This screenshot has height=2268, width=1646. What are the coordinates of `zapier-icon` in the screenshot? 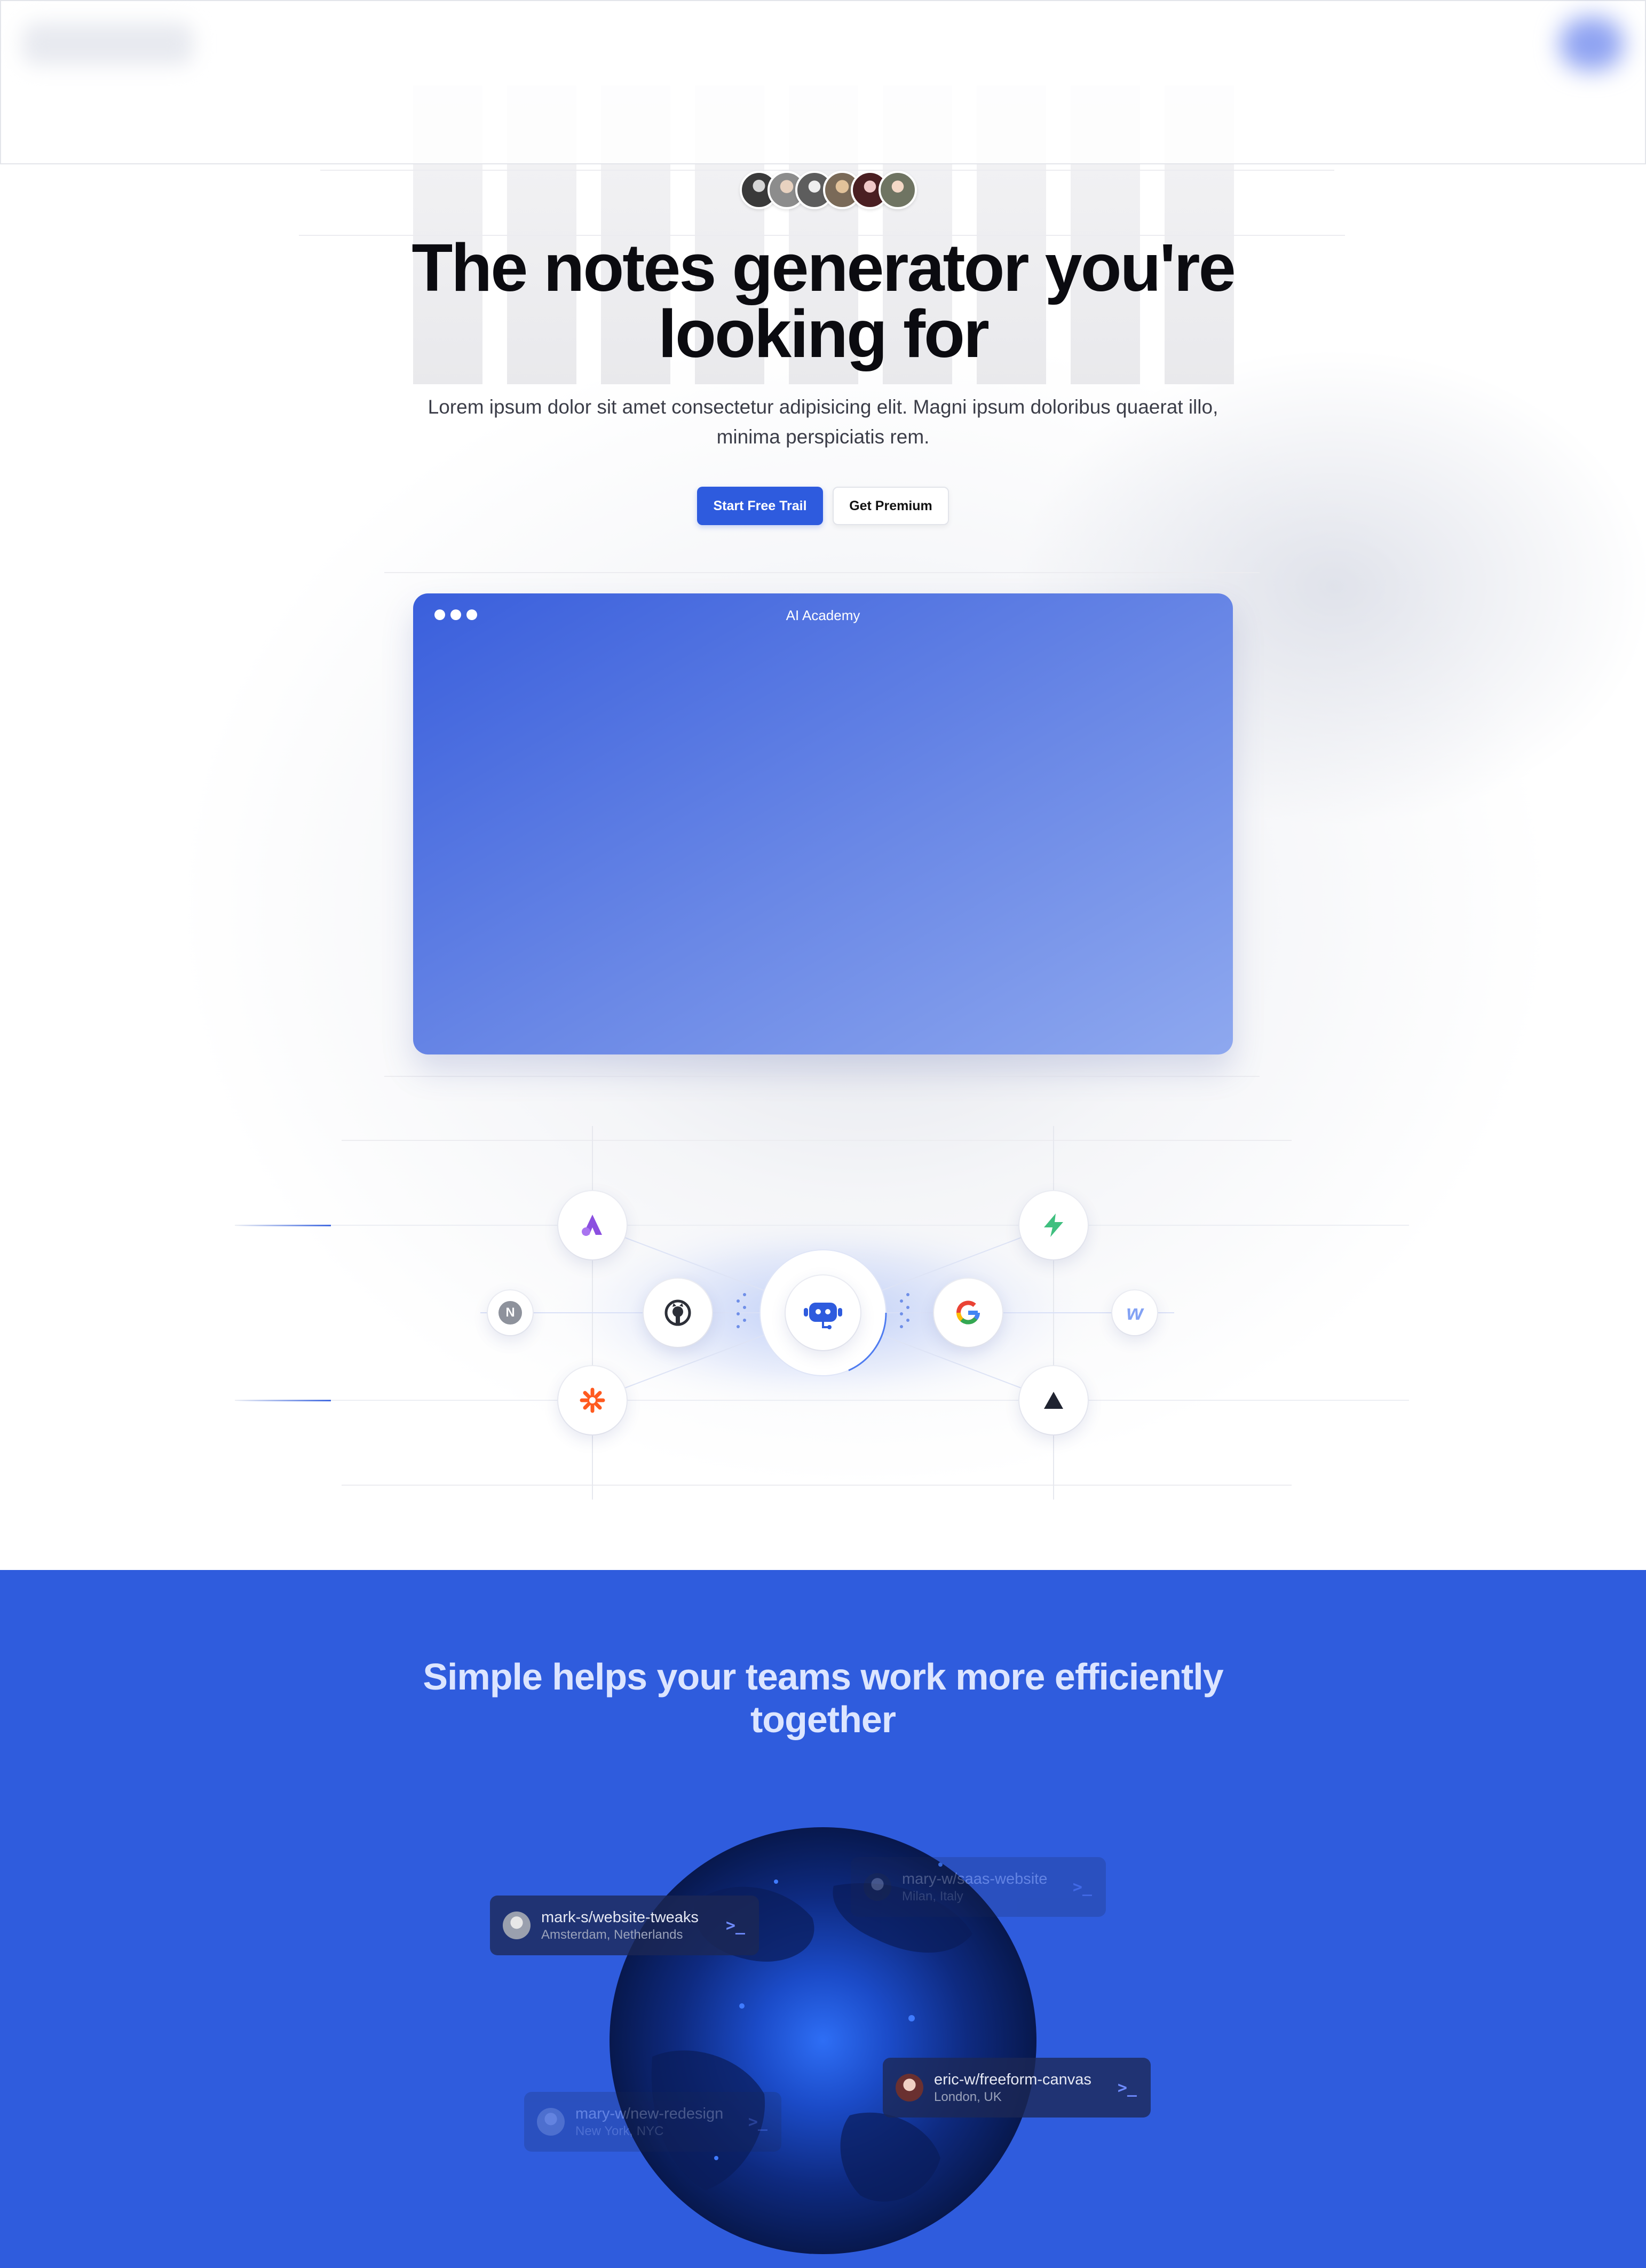 It's located at (592, 1400).